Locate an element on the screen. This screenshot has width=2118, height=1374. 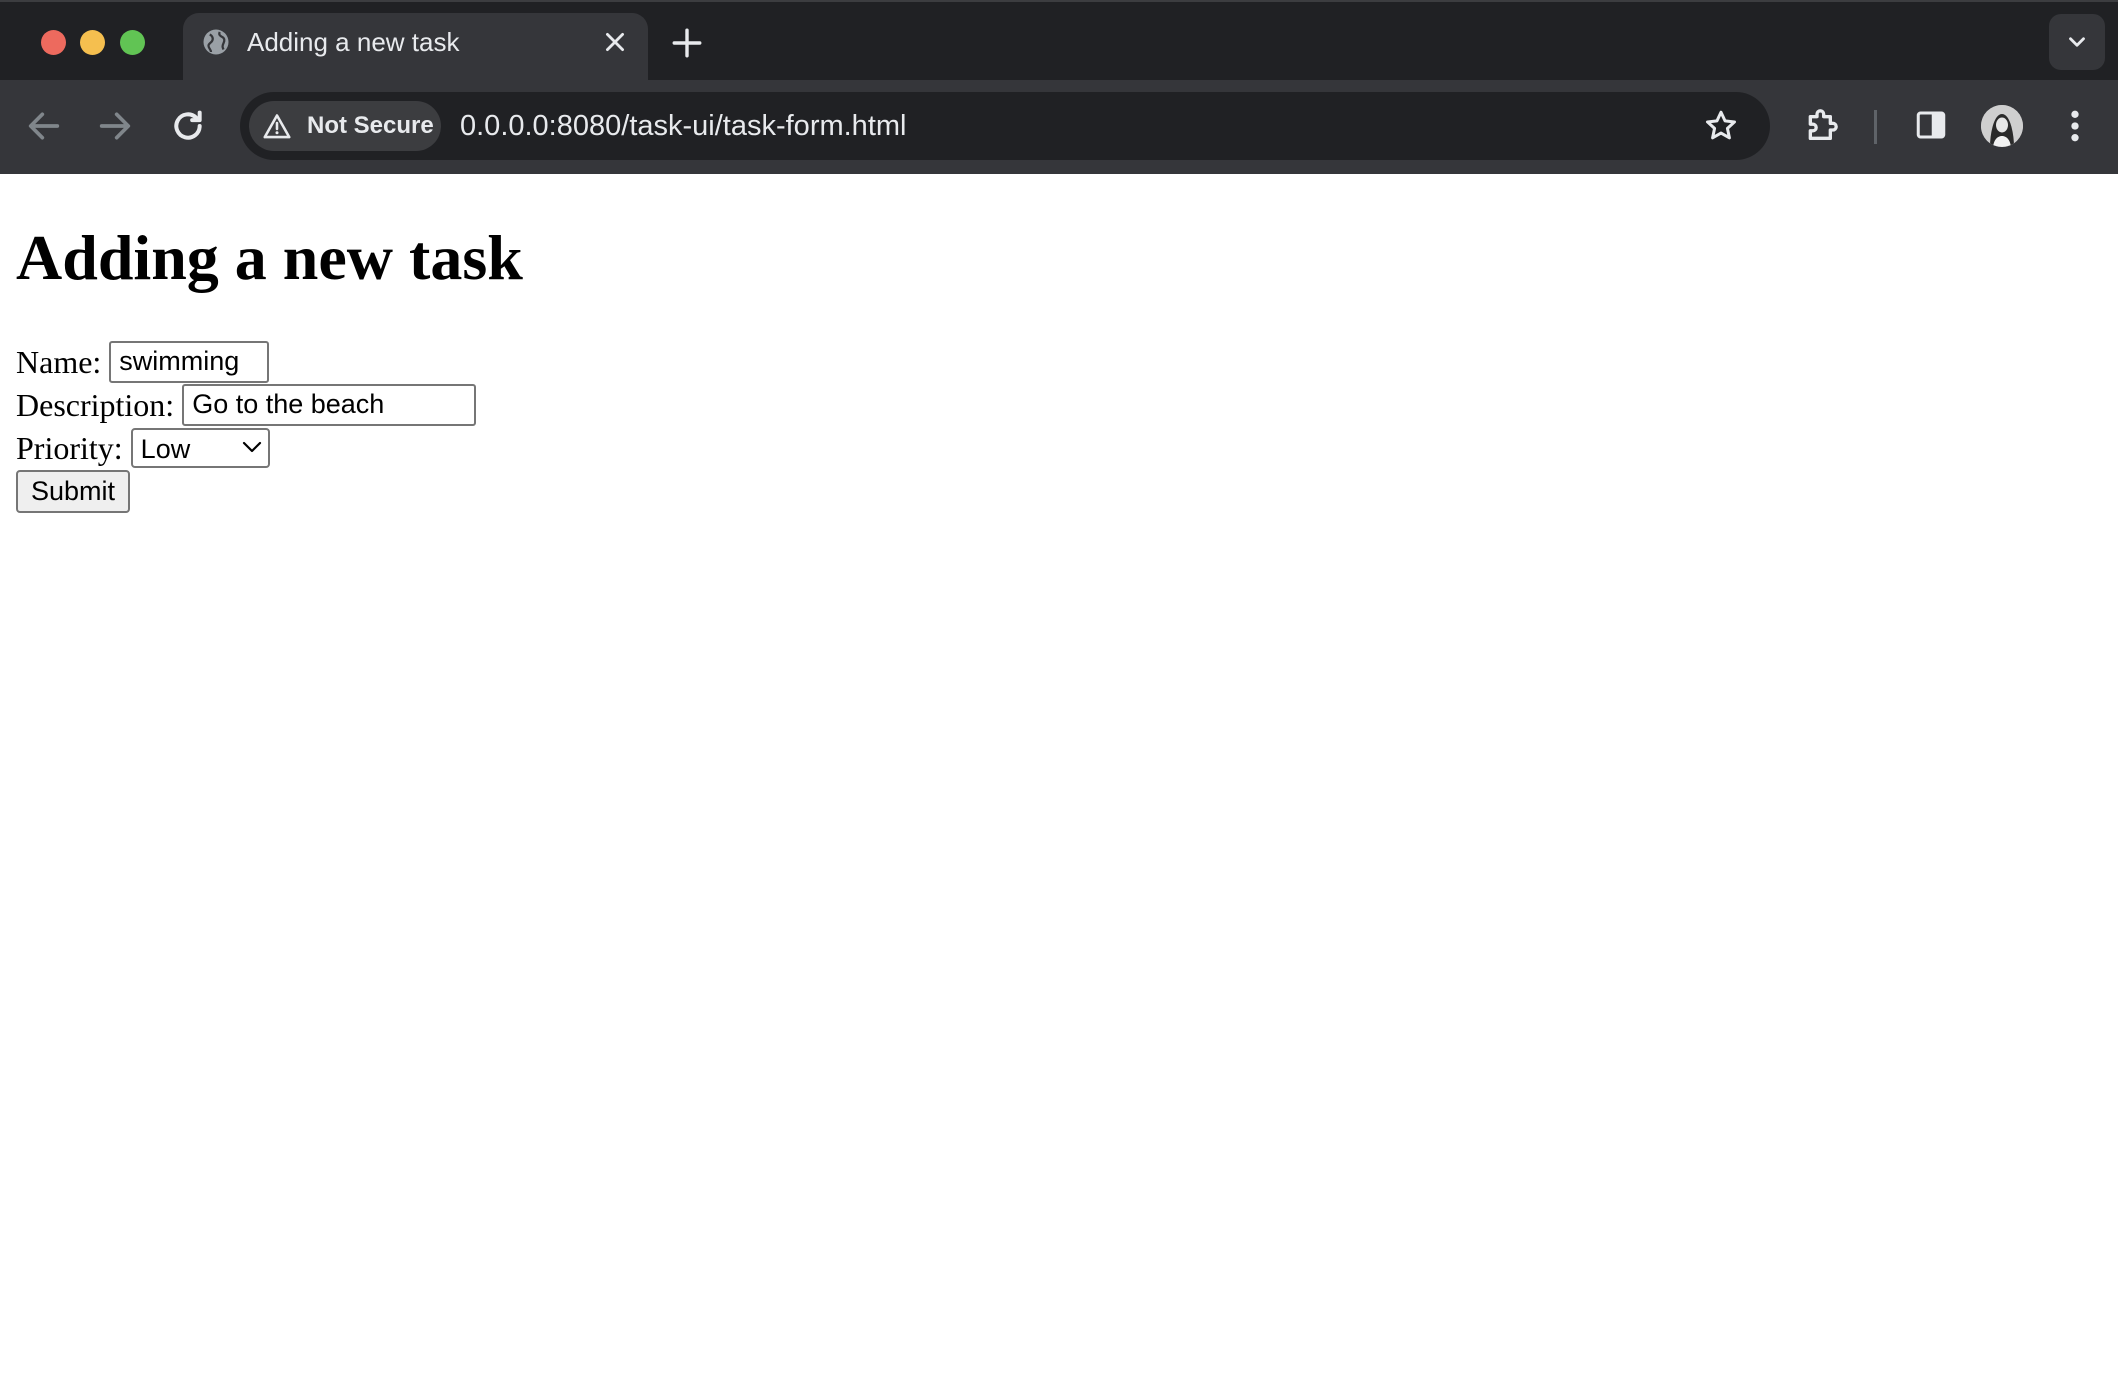
globe-icon is located at coordinates (216, 42).